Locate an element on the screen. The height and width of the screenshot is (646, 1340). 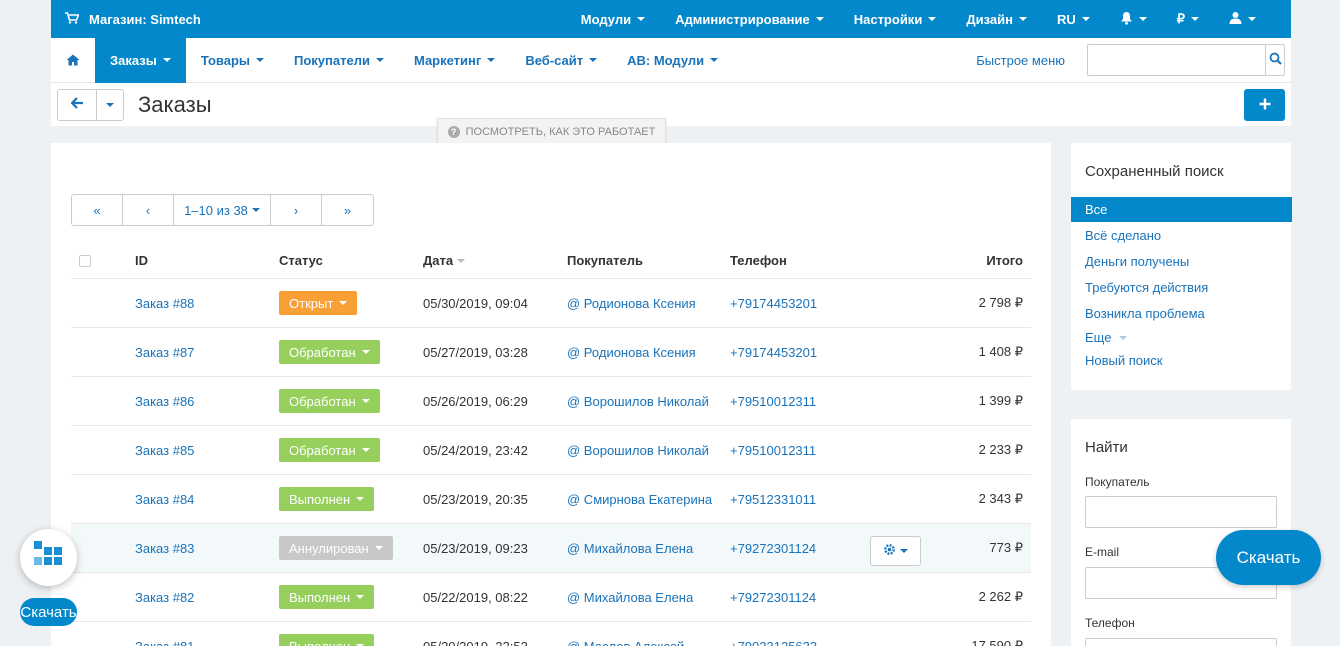
user-menu is located at coordinates (1242, 19).